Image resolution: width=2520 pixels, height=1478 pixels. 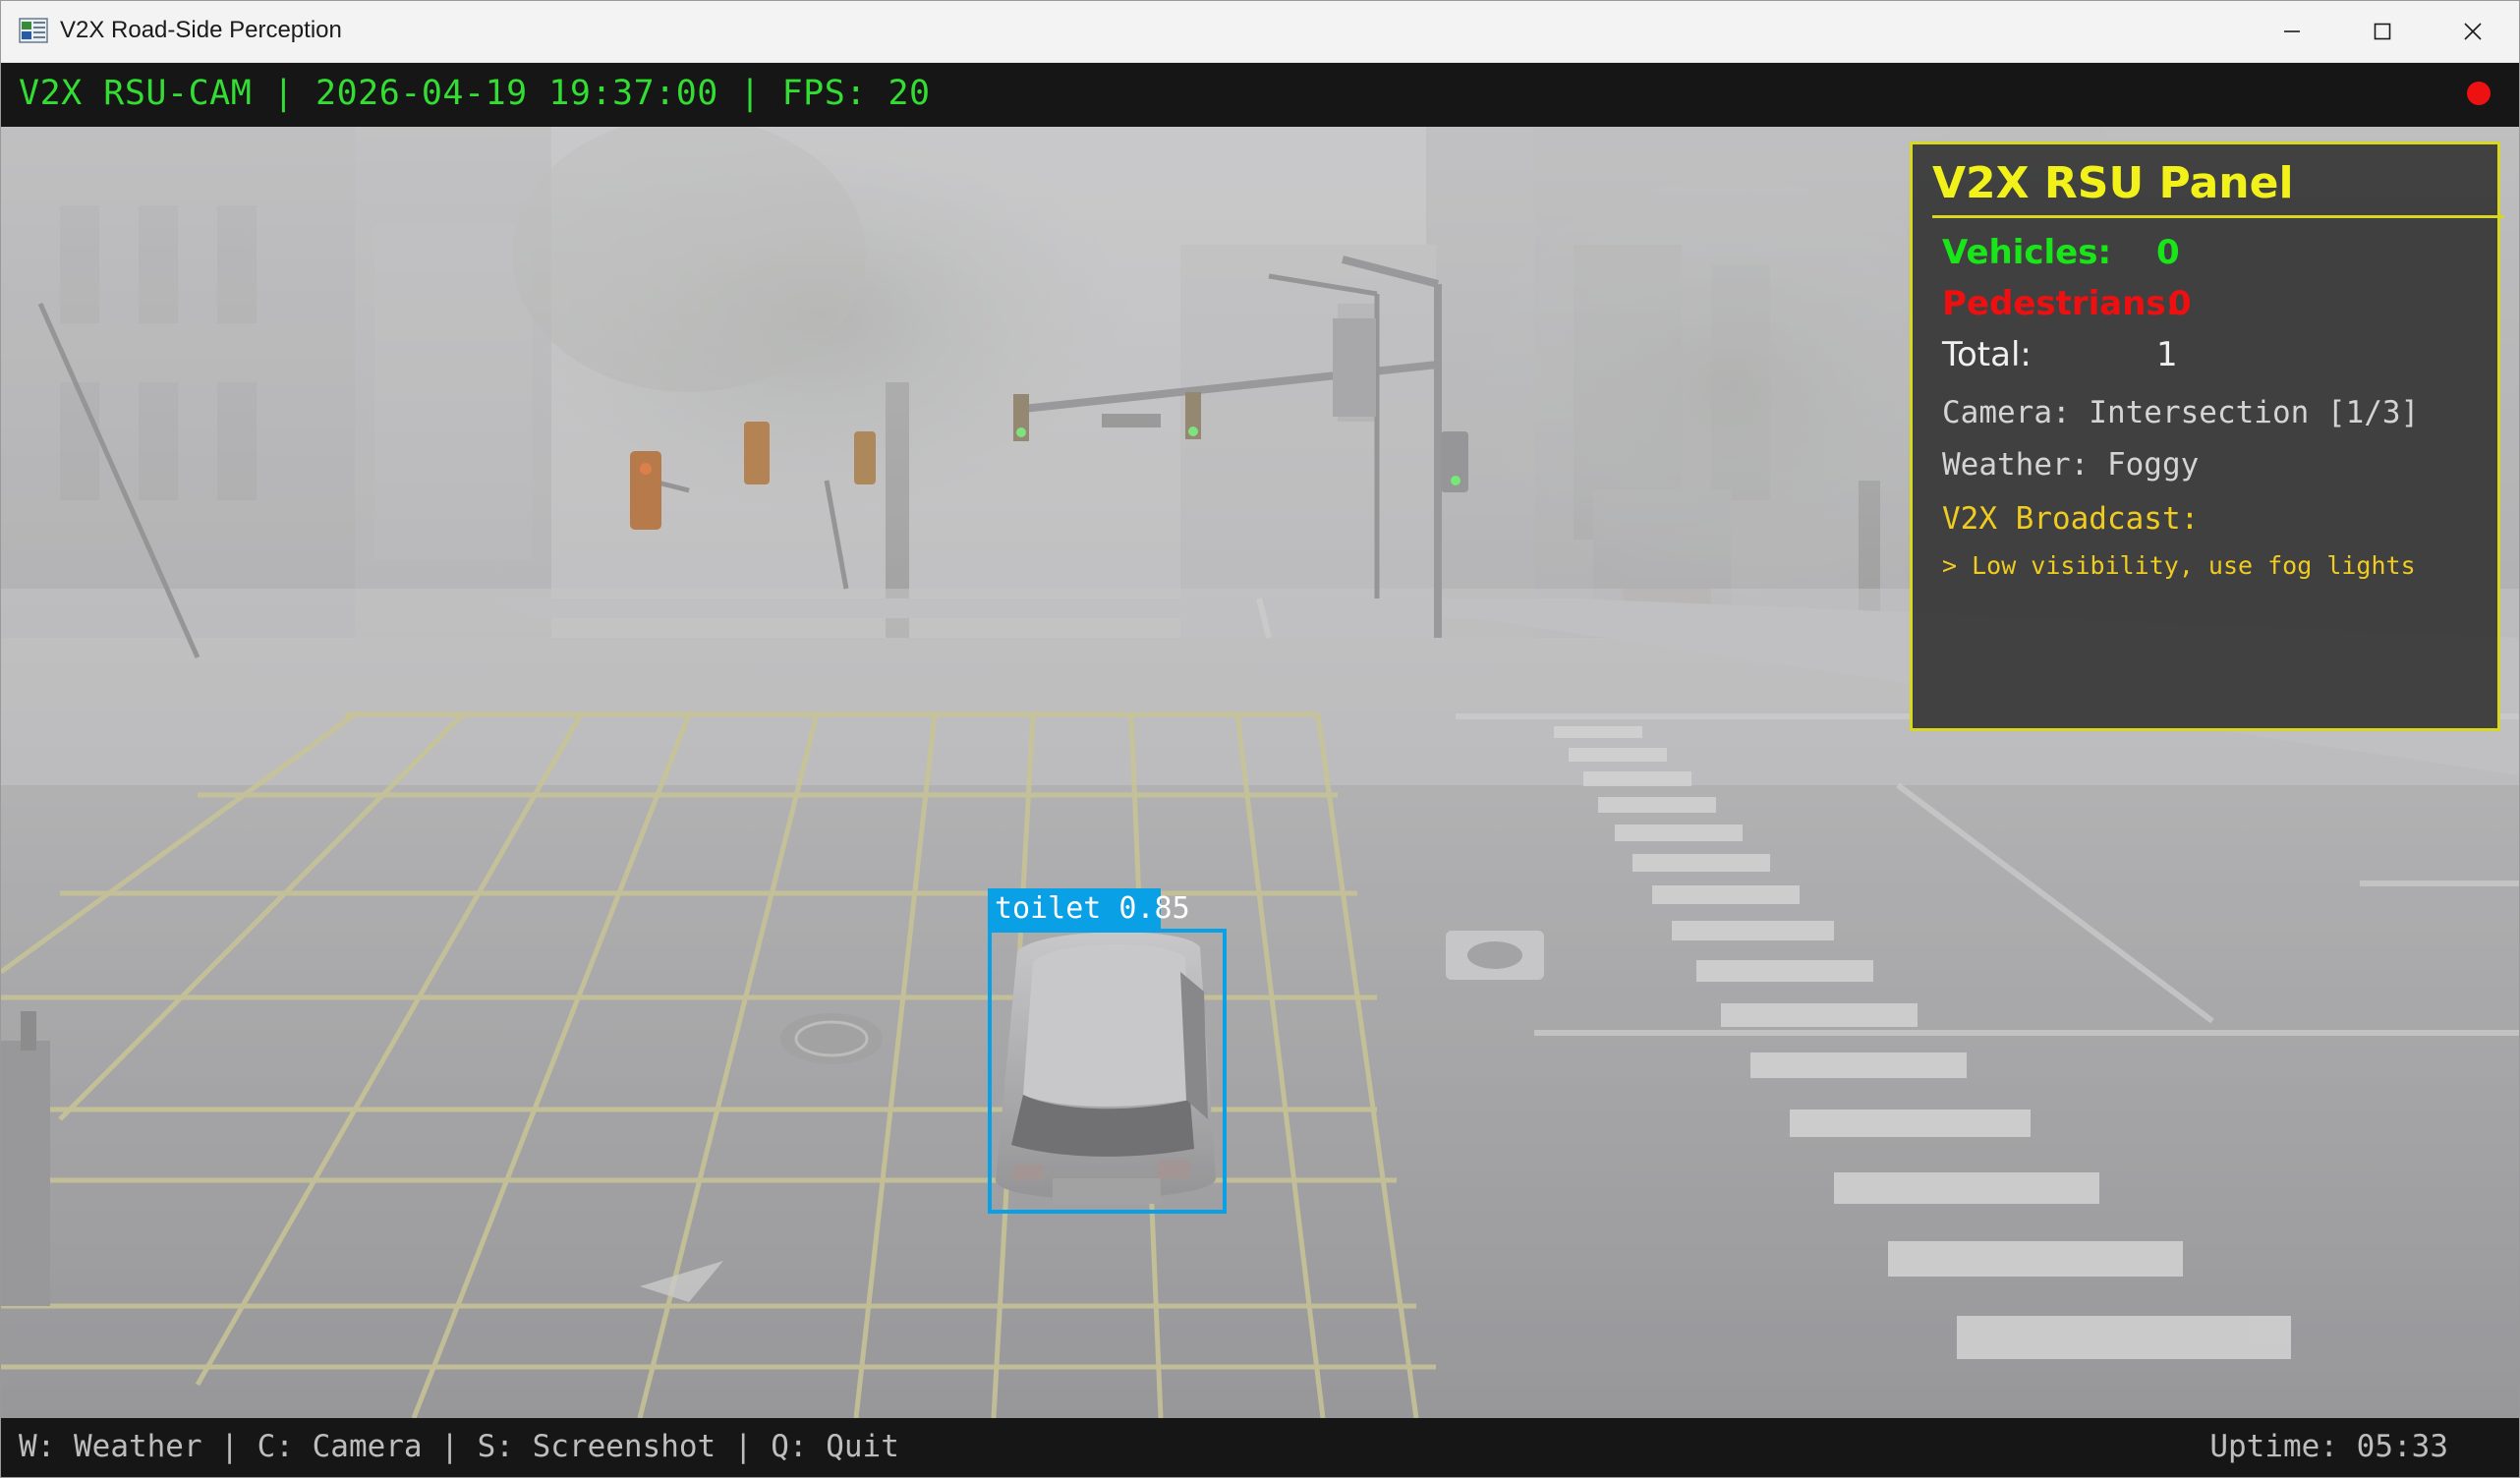 I want to click on vehicles-label: Vehicles:, so click(x=2027, y=253).